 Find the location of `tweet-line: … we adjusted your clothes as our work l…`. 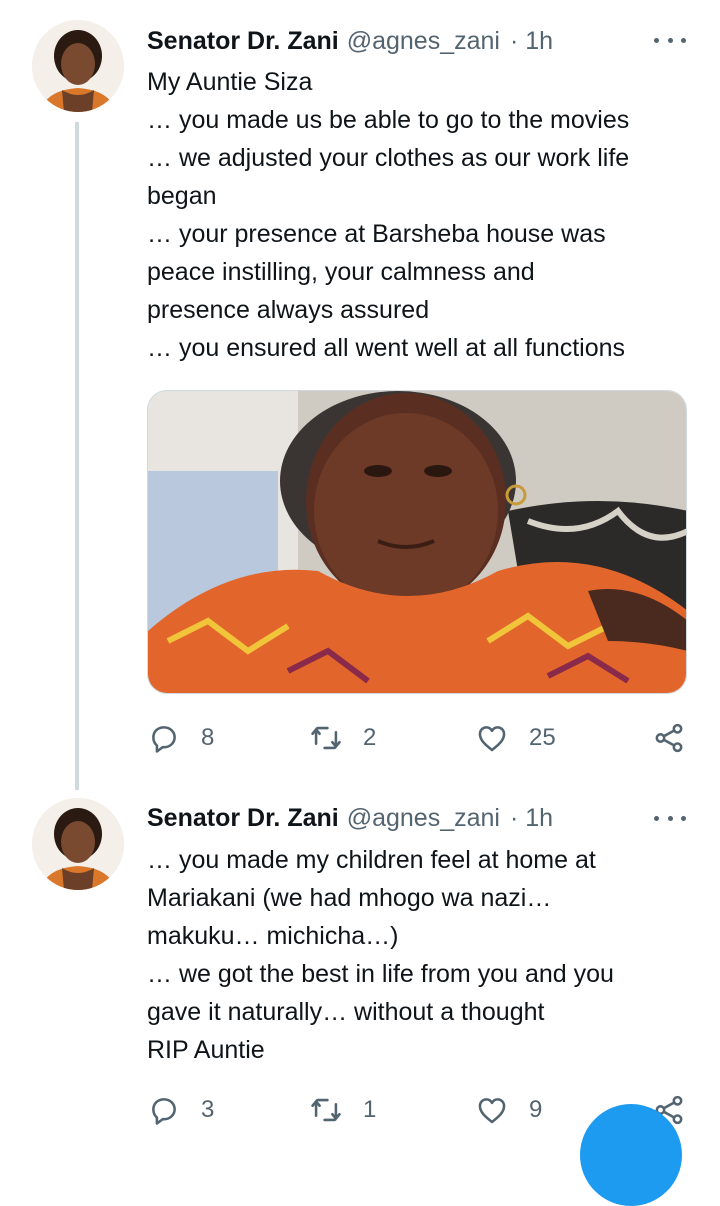

tweet-line: … we adjusted your clothes as our work l… is located at coordinates (388, 158).